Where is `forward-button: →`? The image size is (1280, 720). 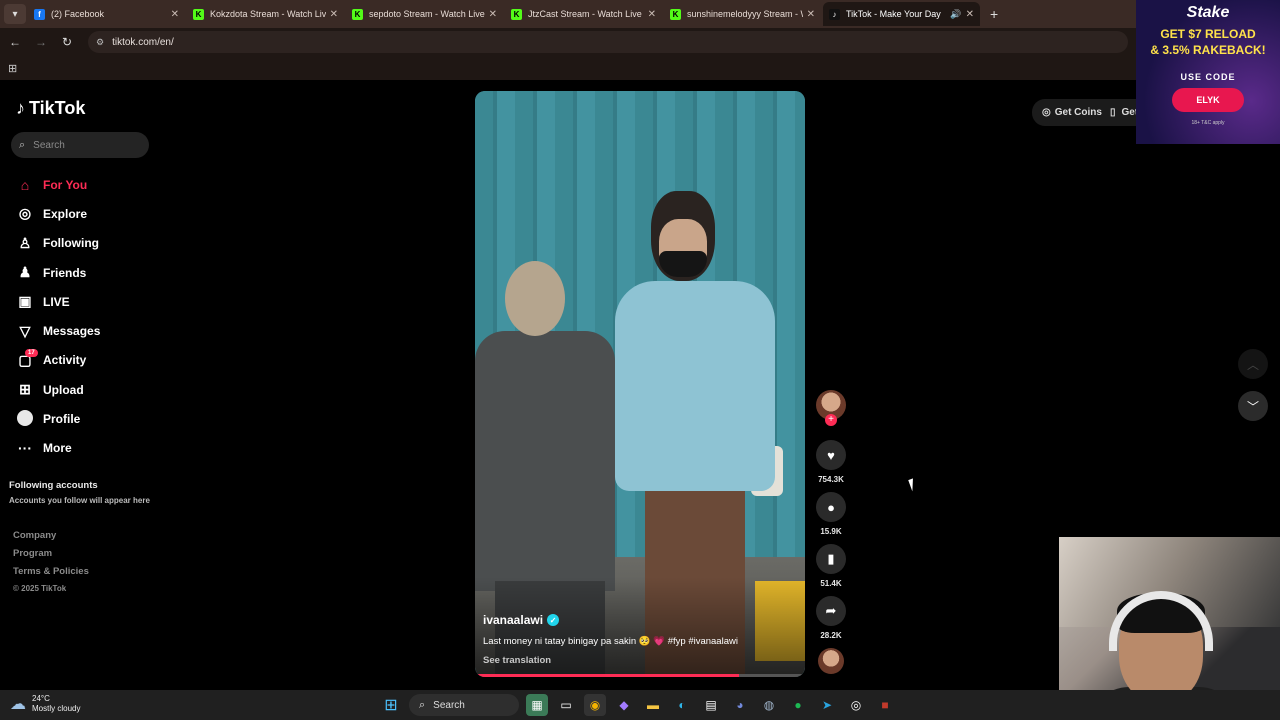 forward-button: → is located at coordinates (41, 42).